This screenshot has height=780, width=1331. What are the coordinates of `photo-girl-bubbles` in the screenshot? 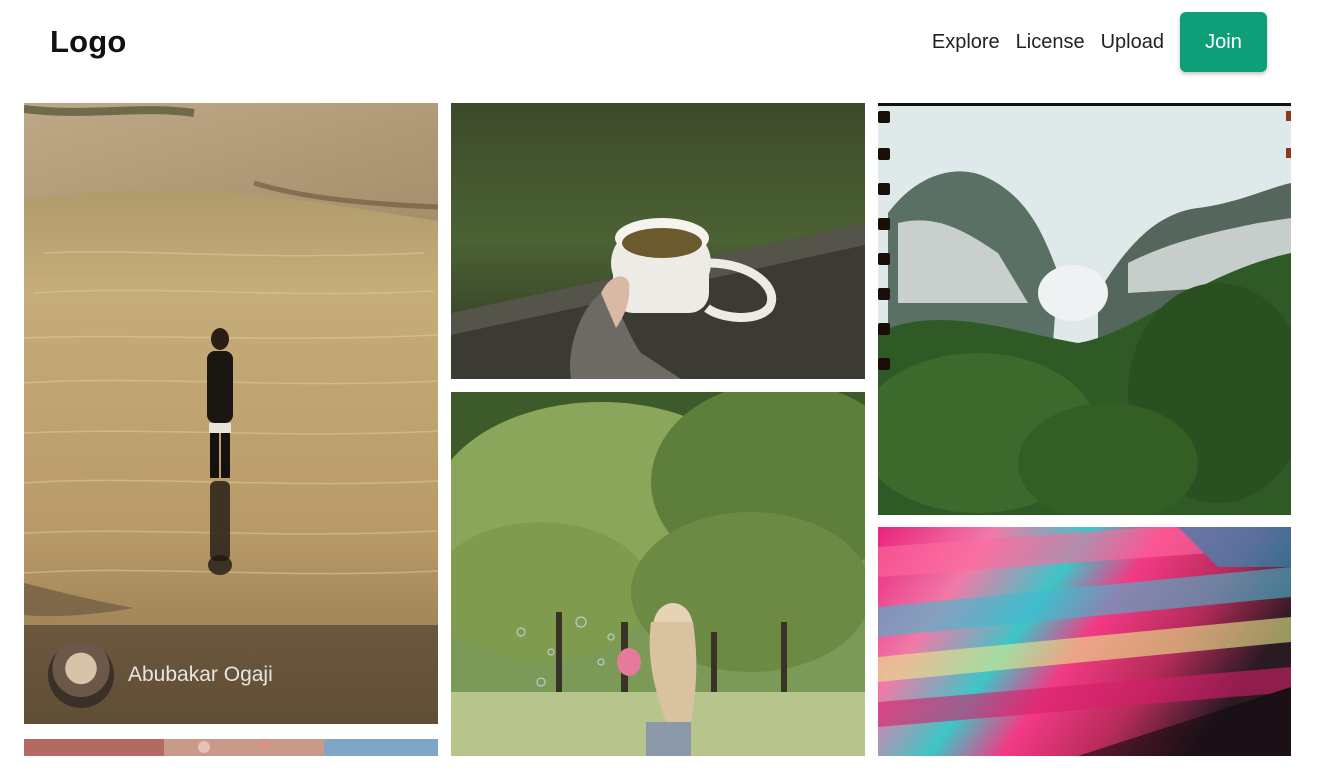 It's located at (658, 574).